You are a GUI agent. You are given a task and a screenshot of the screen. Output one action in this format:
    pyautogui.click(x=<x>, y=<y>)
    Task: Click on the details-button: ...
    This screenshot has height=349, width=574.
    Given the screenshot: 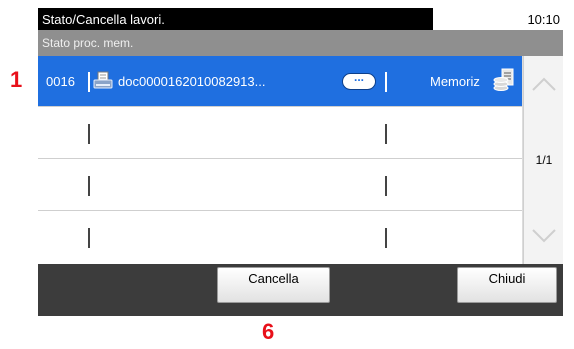 What is the action you would take?
    pyautogui.click(x=359, y=80)
    